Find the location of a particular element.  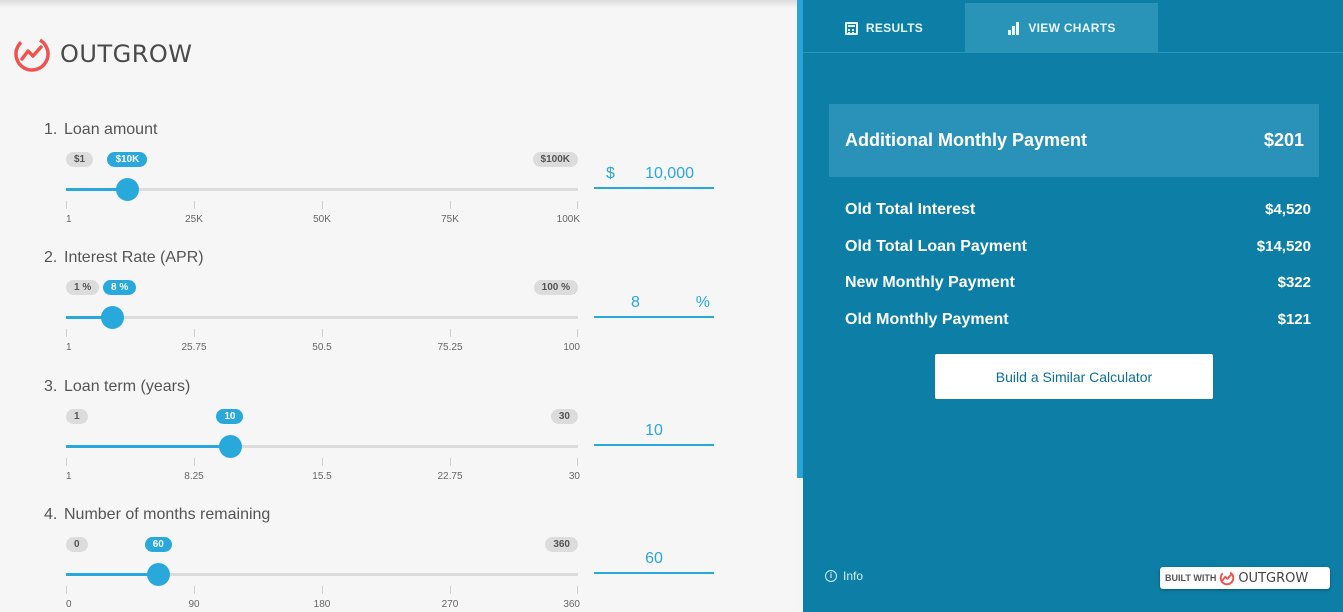

question-text: Interest Rate (APR) is located at coordinates (134, 257).